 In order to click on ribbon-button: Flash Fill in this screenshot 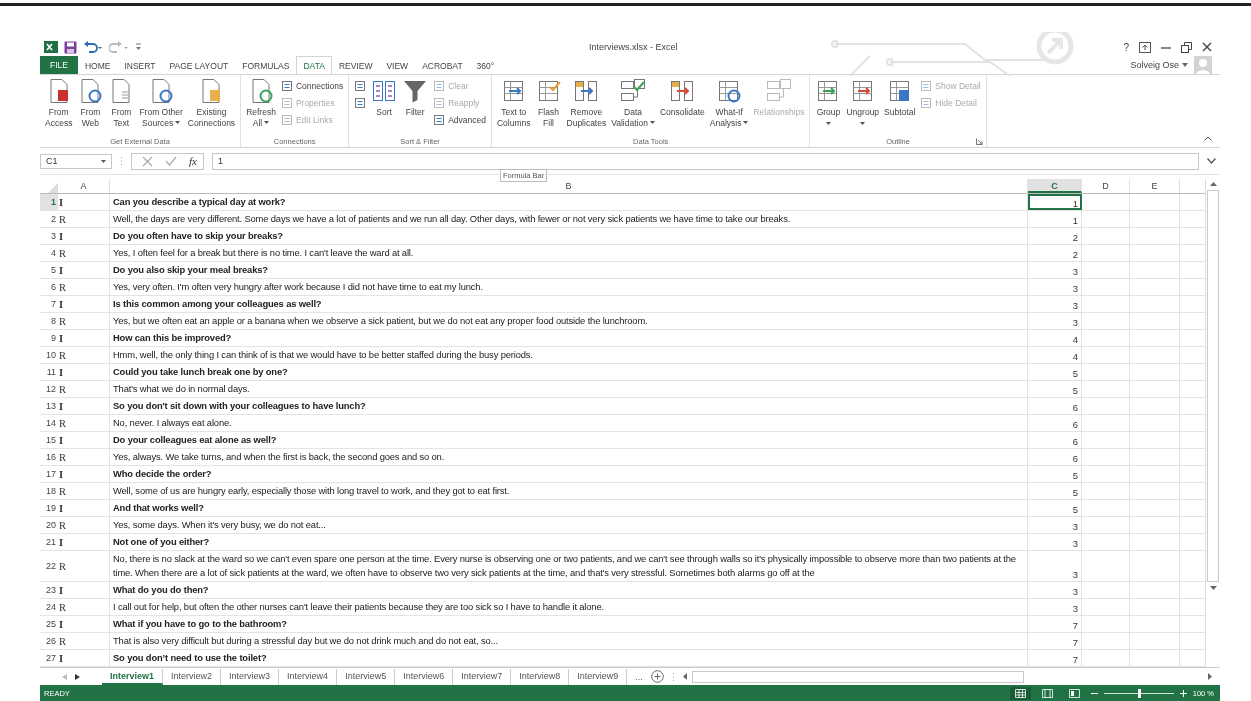, I will do `click(548, 106)`.